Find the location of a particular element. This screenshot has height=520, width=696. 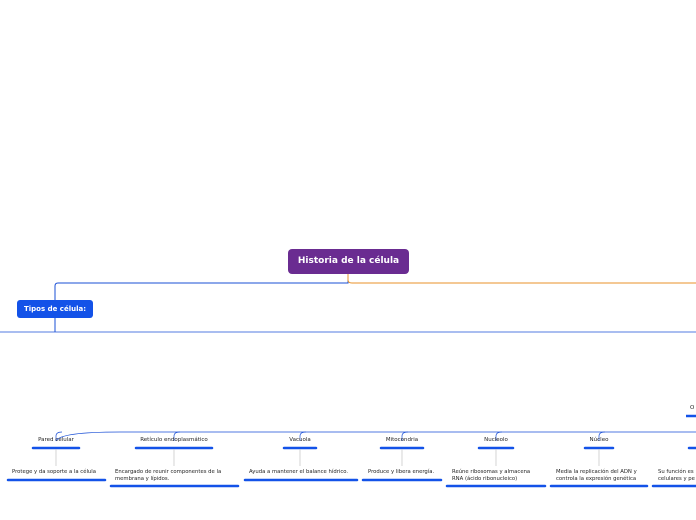

subtopic-label: C is located at coordinates (673, 440).